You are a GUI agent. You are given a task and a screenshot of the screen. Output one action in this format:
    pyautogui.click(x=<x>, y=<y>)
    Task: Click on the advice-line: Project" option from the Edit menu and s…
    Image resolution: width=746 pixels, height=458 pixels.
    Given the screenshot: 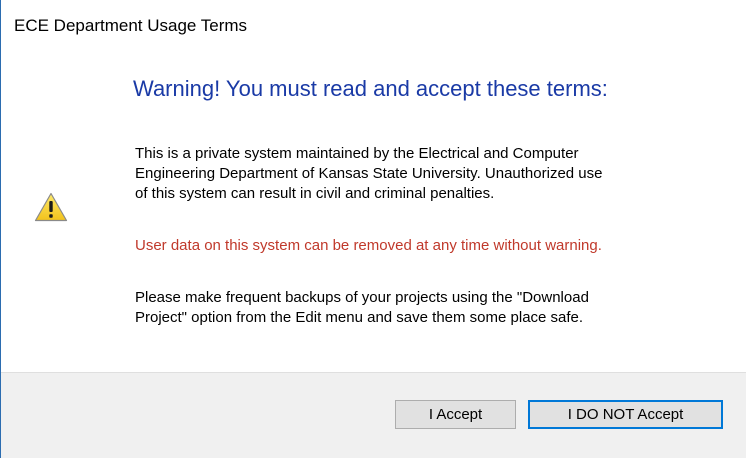 What is the action you would take?
    pyautogui.click(x=359, y=317)
    